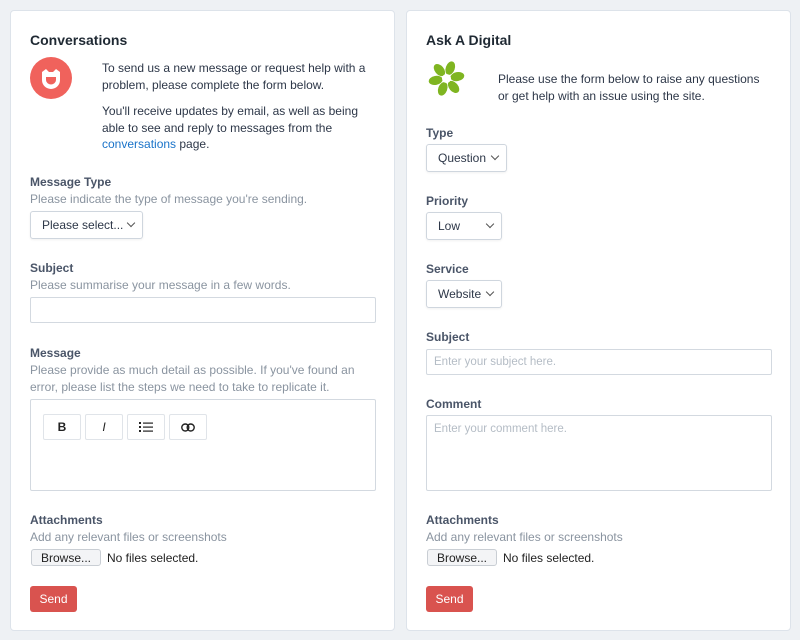 The width and height of the screenshot is (800, 640). Describe the element at coordinates (549, 558) in the screenshot. I see `ask-file-status: No files selected.` at that location.